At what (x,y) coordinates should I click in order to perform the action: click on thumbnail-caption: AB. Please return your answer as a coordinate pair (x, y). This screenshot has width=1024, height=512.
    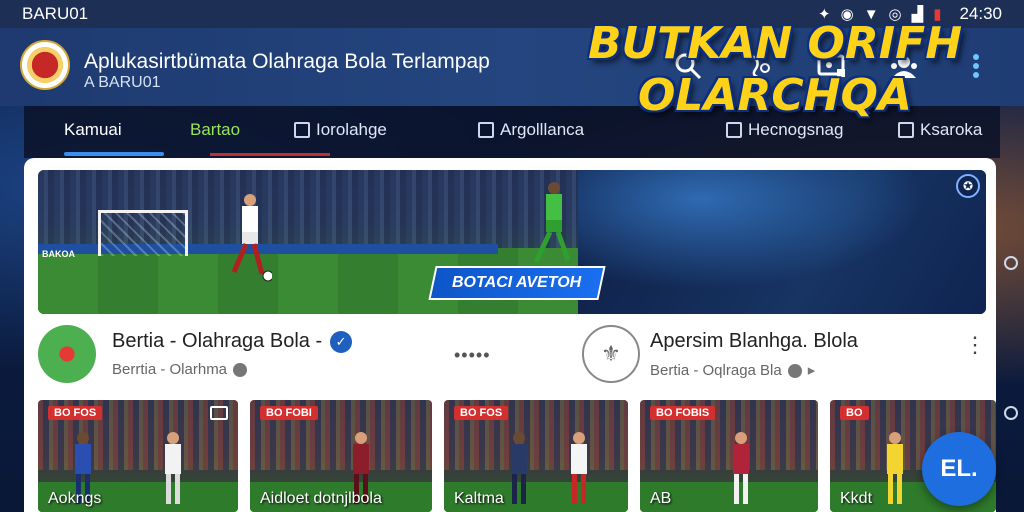
    Looking at the image, I should click on (661, 498).